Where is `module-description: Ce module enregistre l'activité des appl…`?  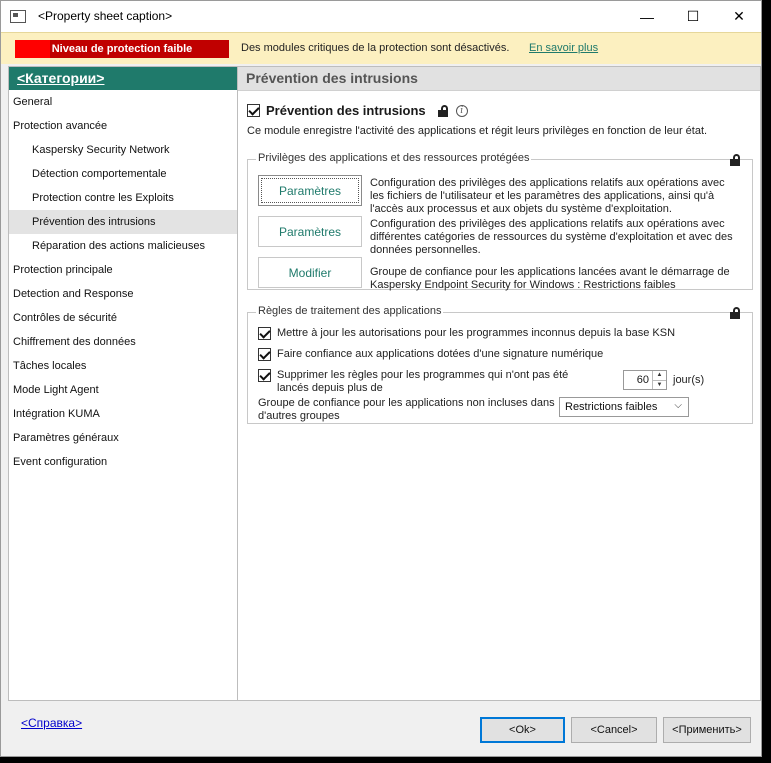 module-description: Ce module enregistre l'activité des appl… is located at coordinates (477, 131).